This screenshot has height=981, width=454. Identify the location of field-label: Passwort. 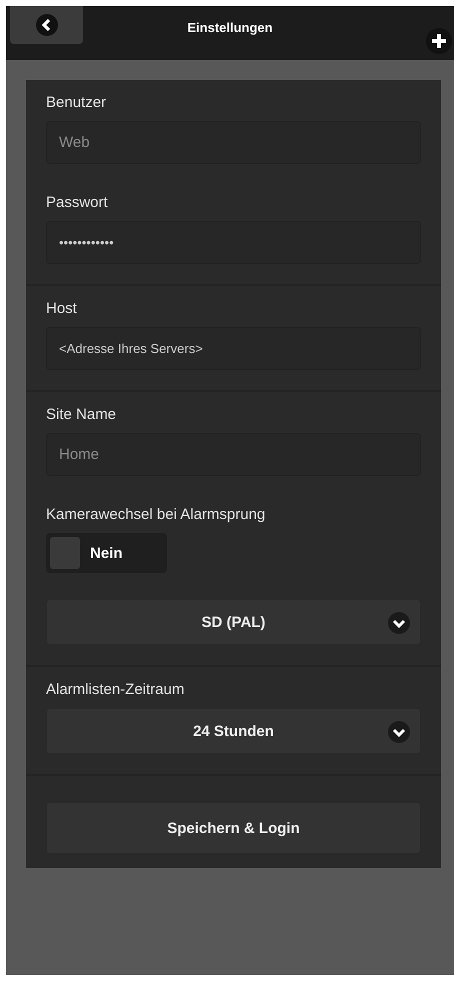
(77, 202).